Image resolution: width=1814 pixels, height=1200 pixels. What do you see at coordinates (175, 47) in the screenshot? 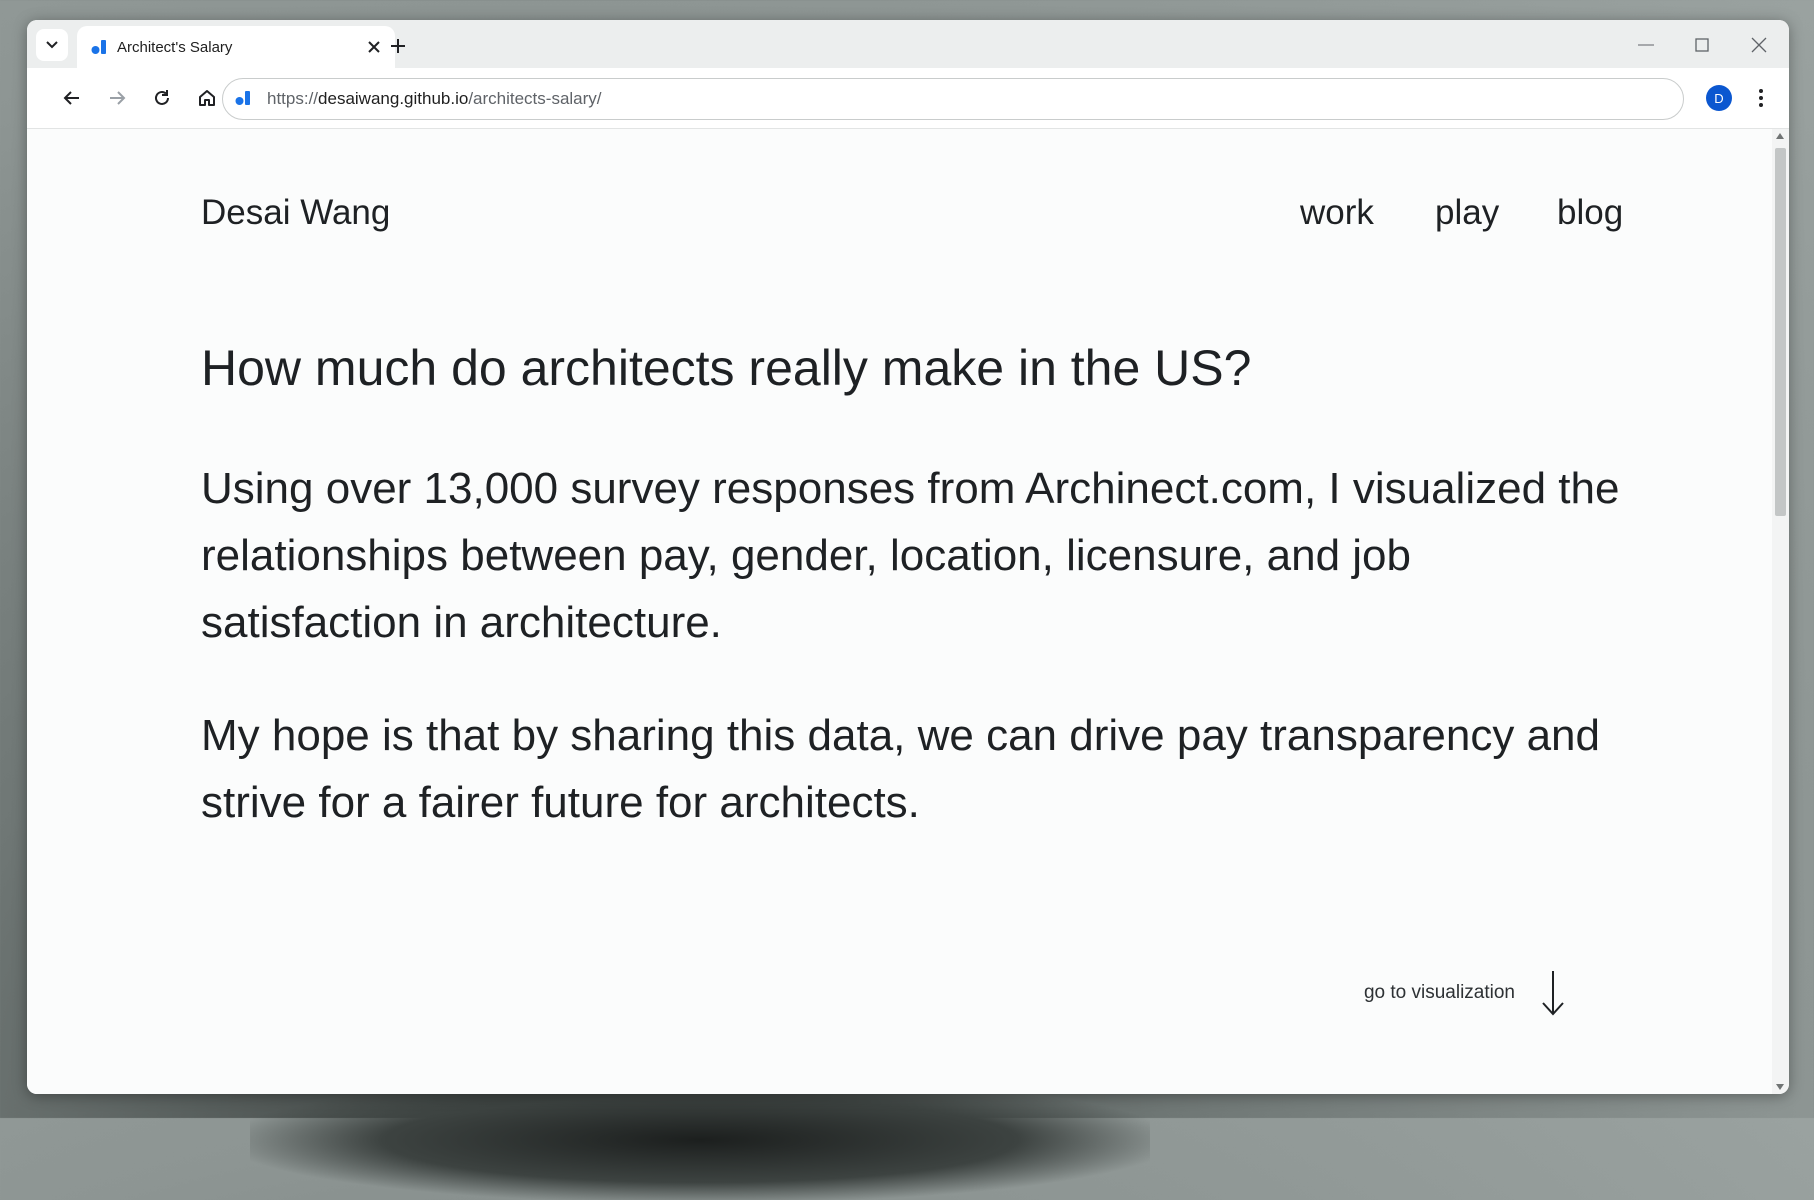
I see `tab-title: Architect's Salary` at bounding box center [175, 47].